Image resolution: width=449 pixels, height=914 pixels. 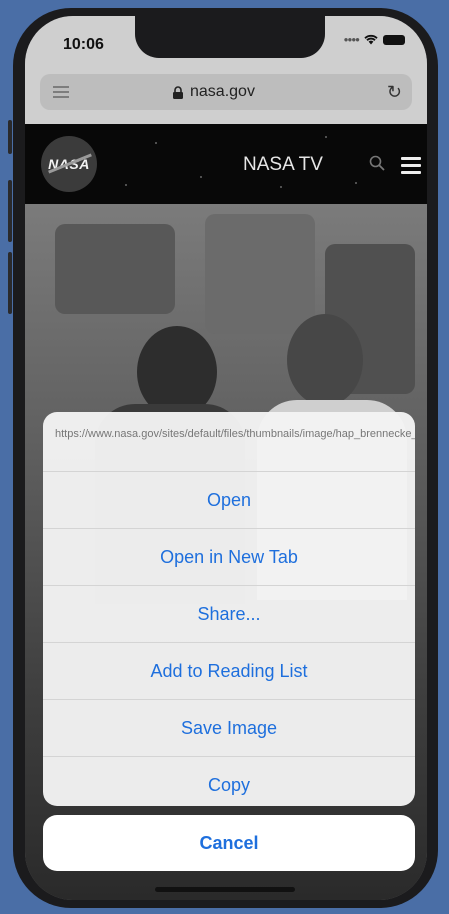 What do you see at coordinates (10, 283) in the screenshot?
I see `volume-down-button` at bounding box center [10, 283].